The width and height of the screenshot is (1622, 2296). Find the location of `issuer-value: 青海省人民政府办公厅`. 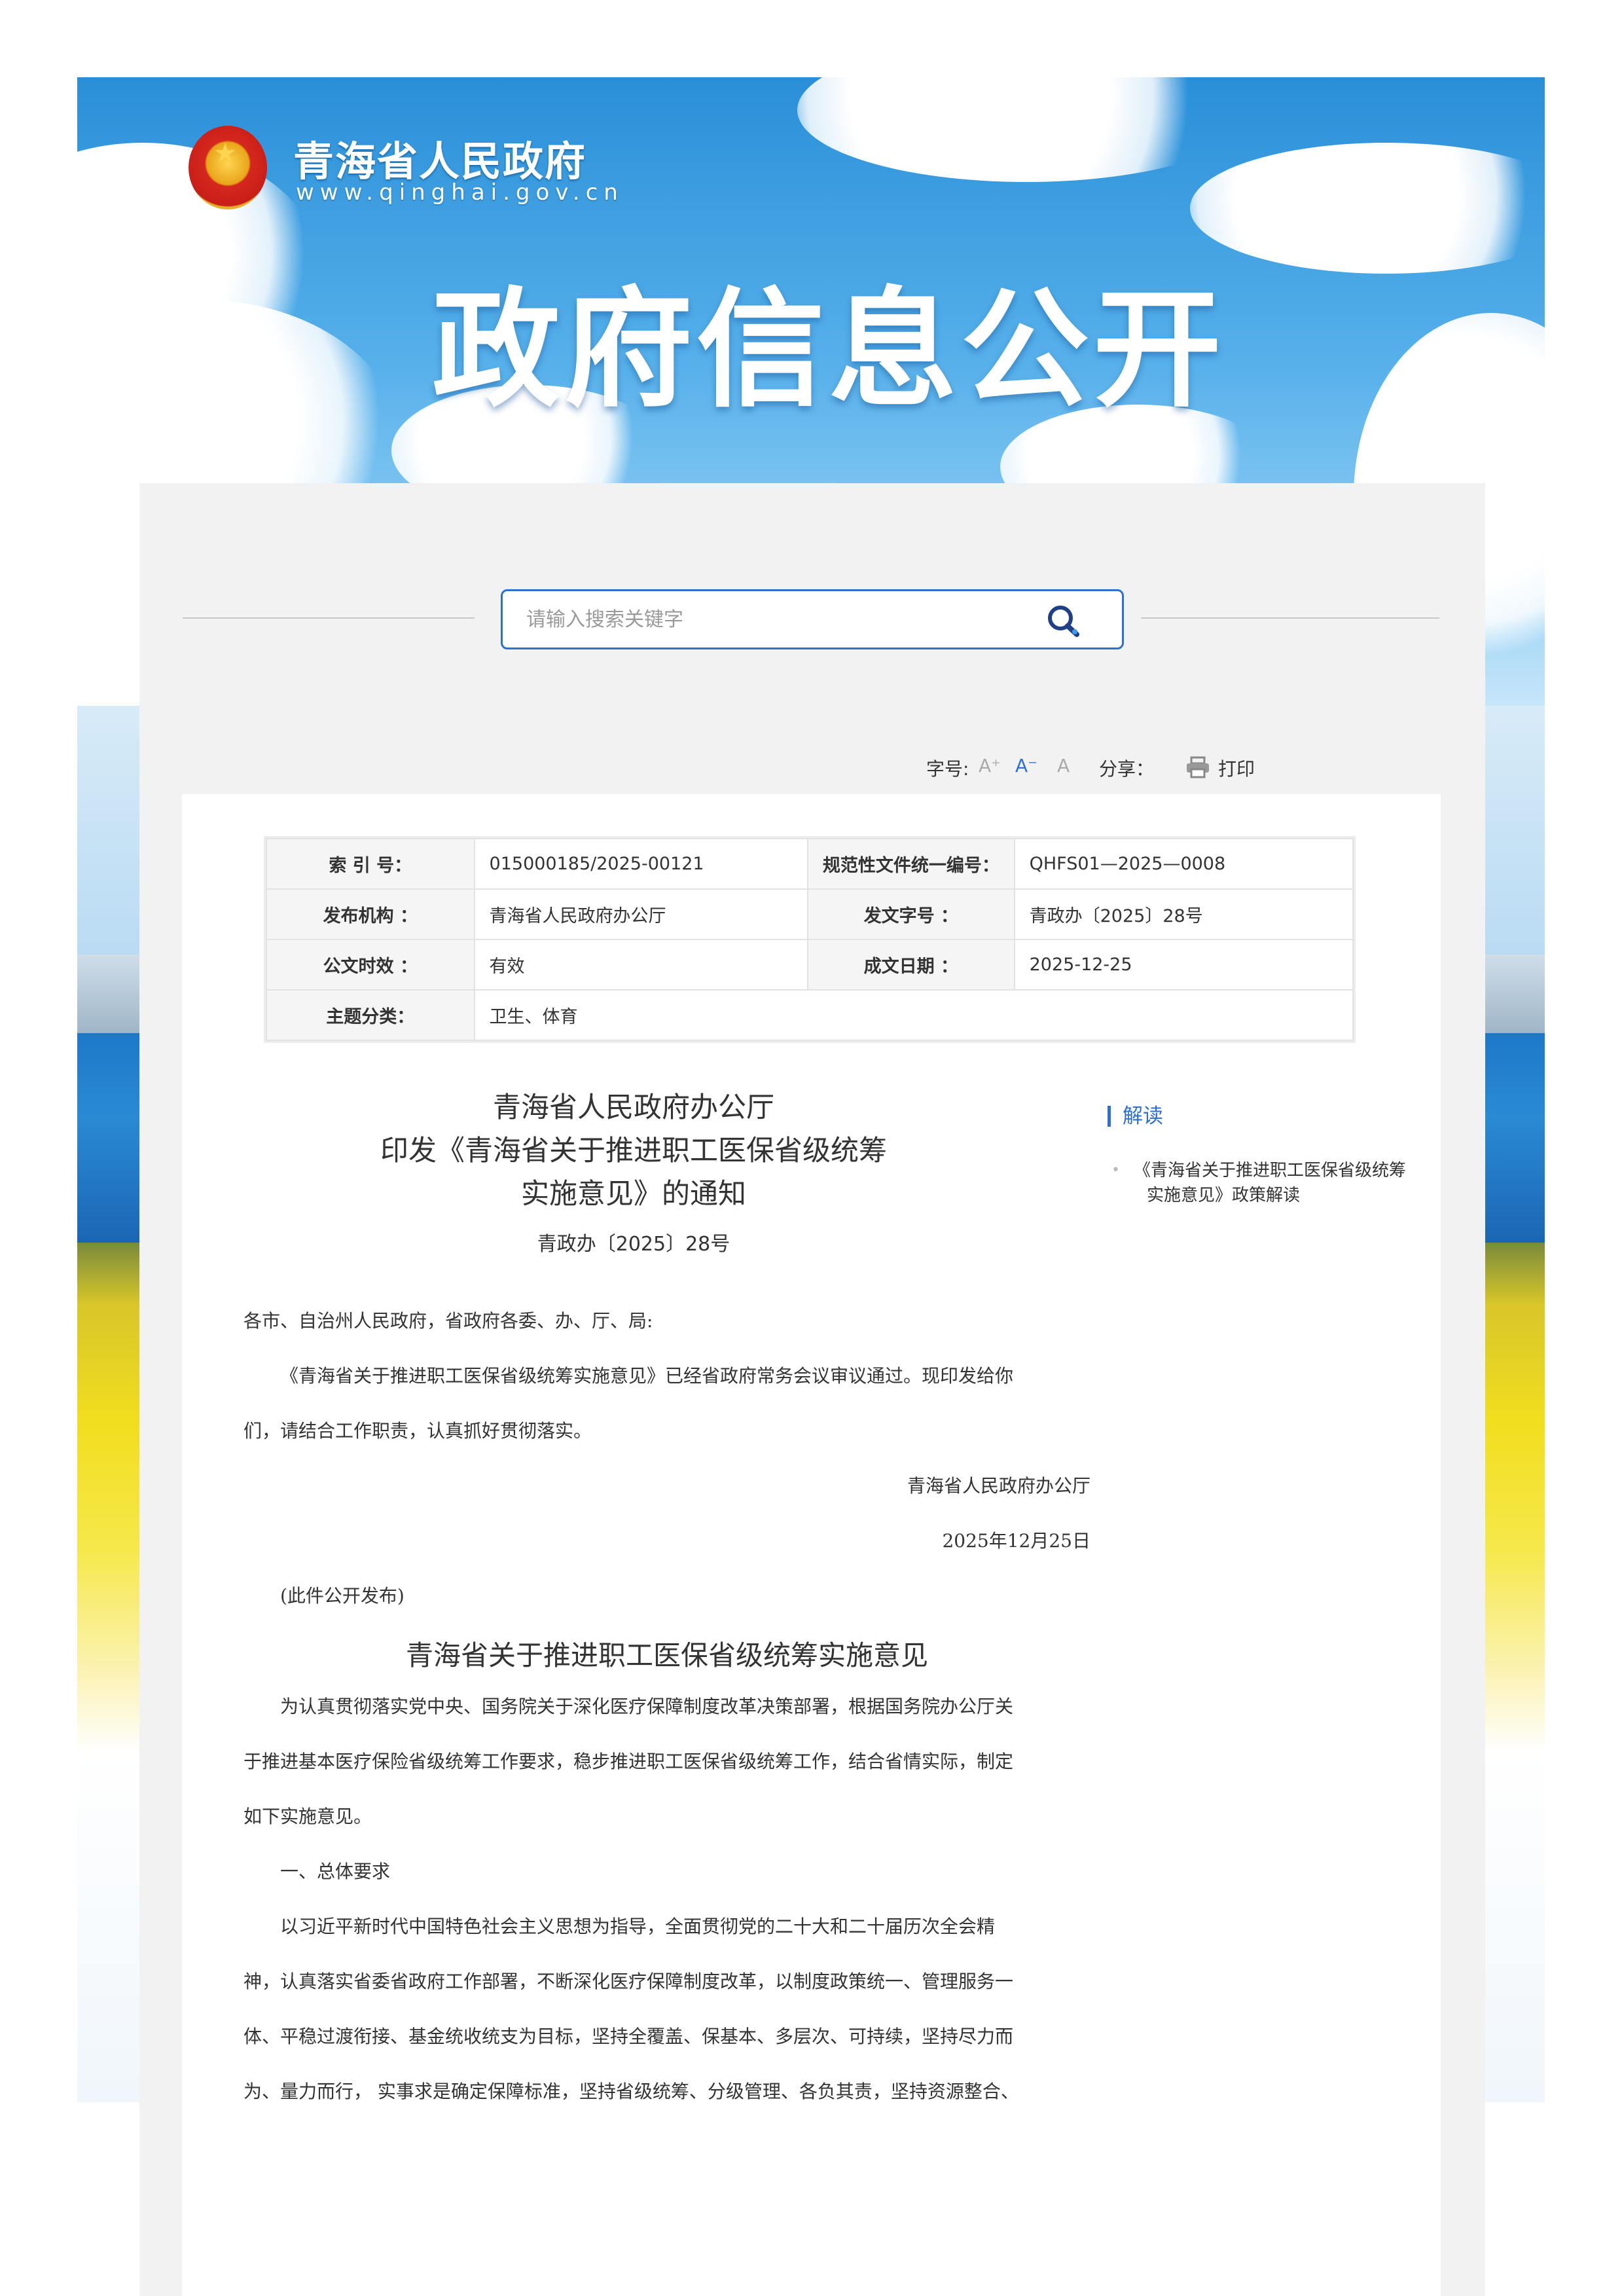

issuer-value: 青海省人民政府办公厅 is located at coordinates (641, 914).